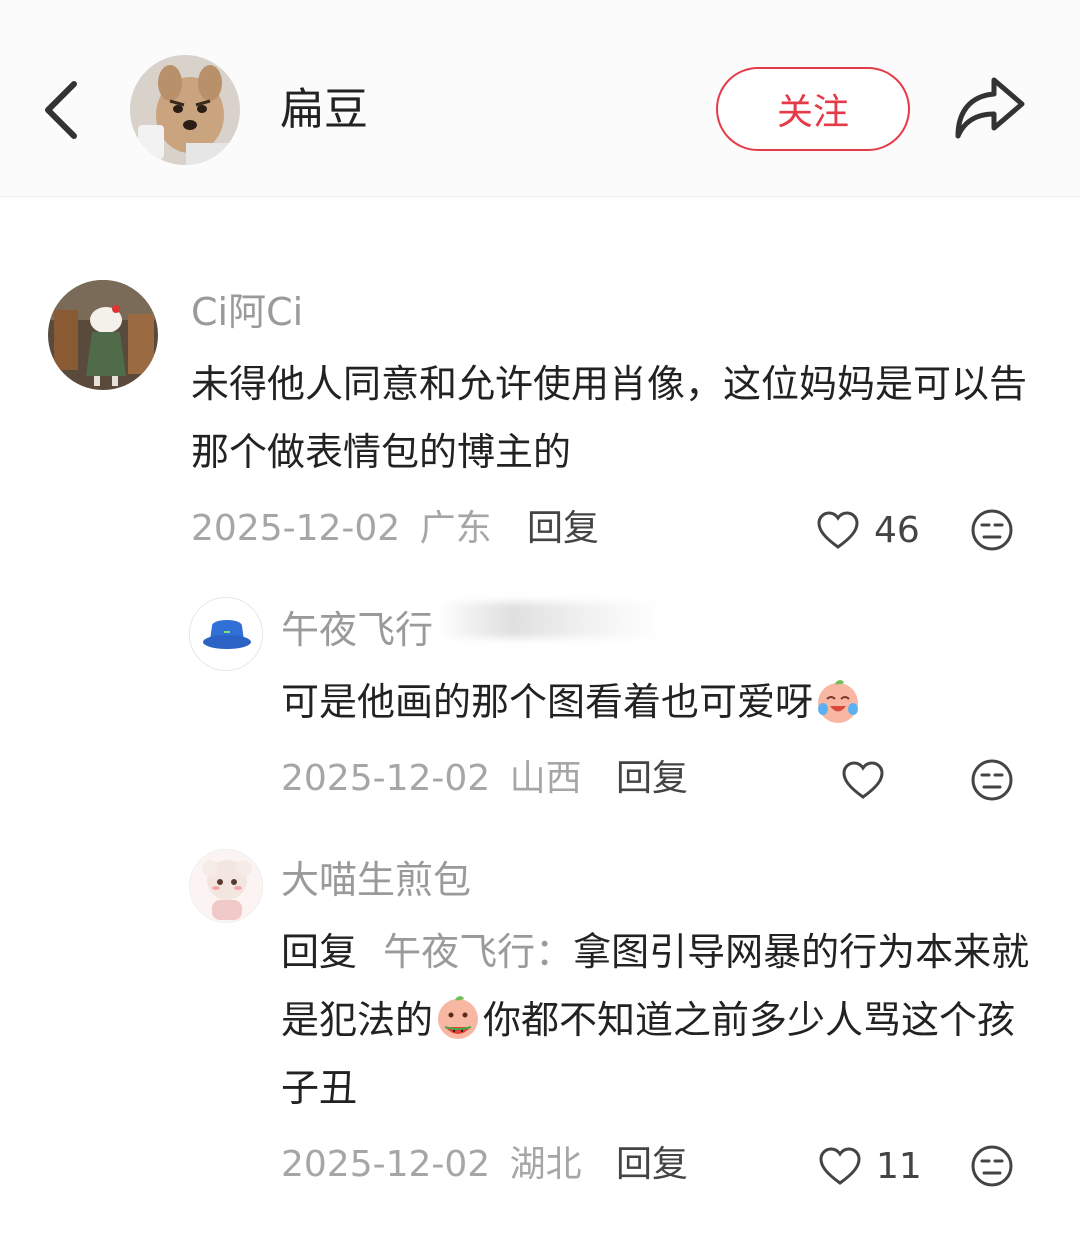  I want to click on eating-watermelon-emoji-icon, so click(458, 1017).